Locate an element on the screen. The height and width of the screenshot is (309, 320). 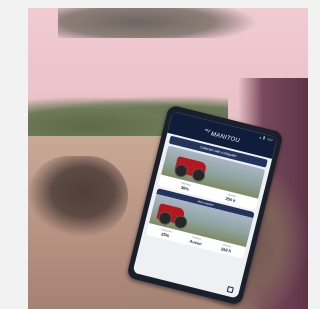
left-hand is located at coordinates (78, 196).